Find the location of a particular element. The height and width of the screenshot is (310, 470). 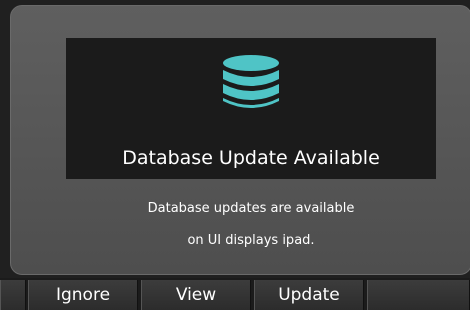

softkey-blank-left is located at coordinates (13, 295).